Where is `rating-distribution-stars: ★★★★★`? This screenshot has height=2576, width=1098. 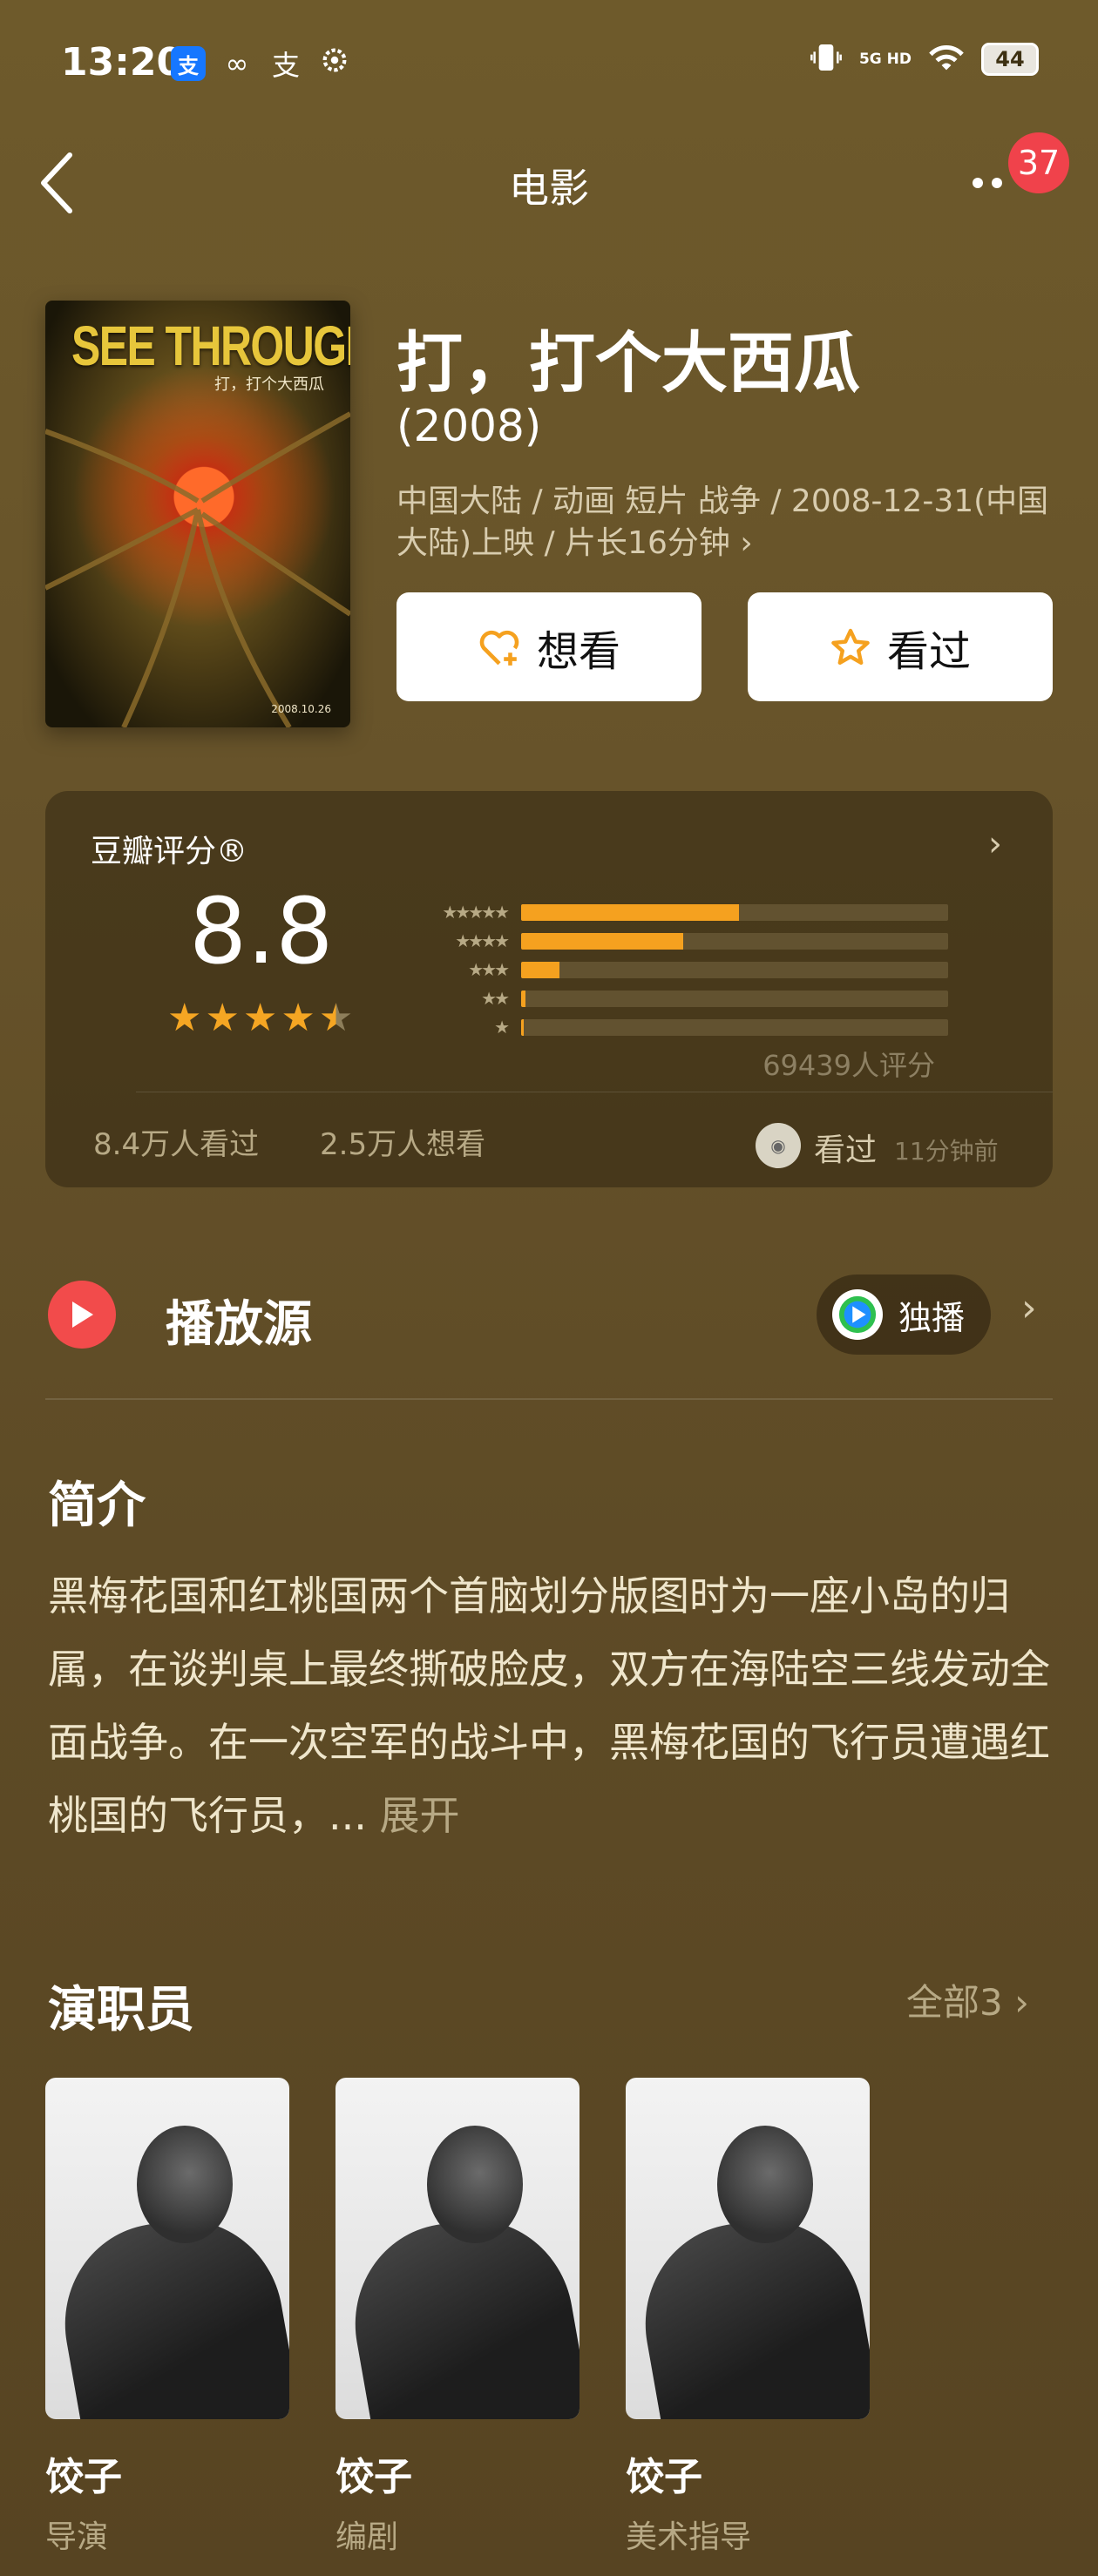
rating-distribution-stars: ★★★★★ is located at coordinates (476, 912).